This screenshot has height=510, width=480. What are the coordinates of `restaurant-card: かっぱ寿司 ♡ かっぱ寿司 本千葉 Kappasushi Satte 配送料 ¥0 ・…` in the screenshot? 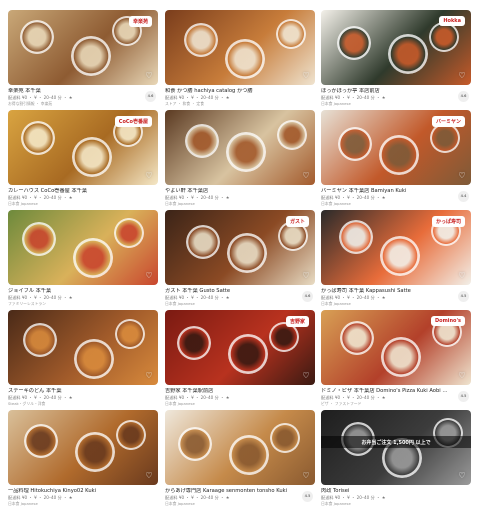 It's located at (396, 260).